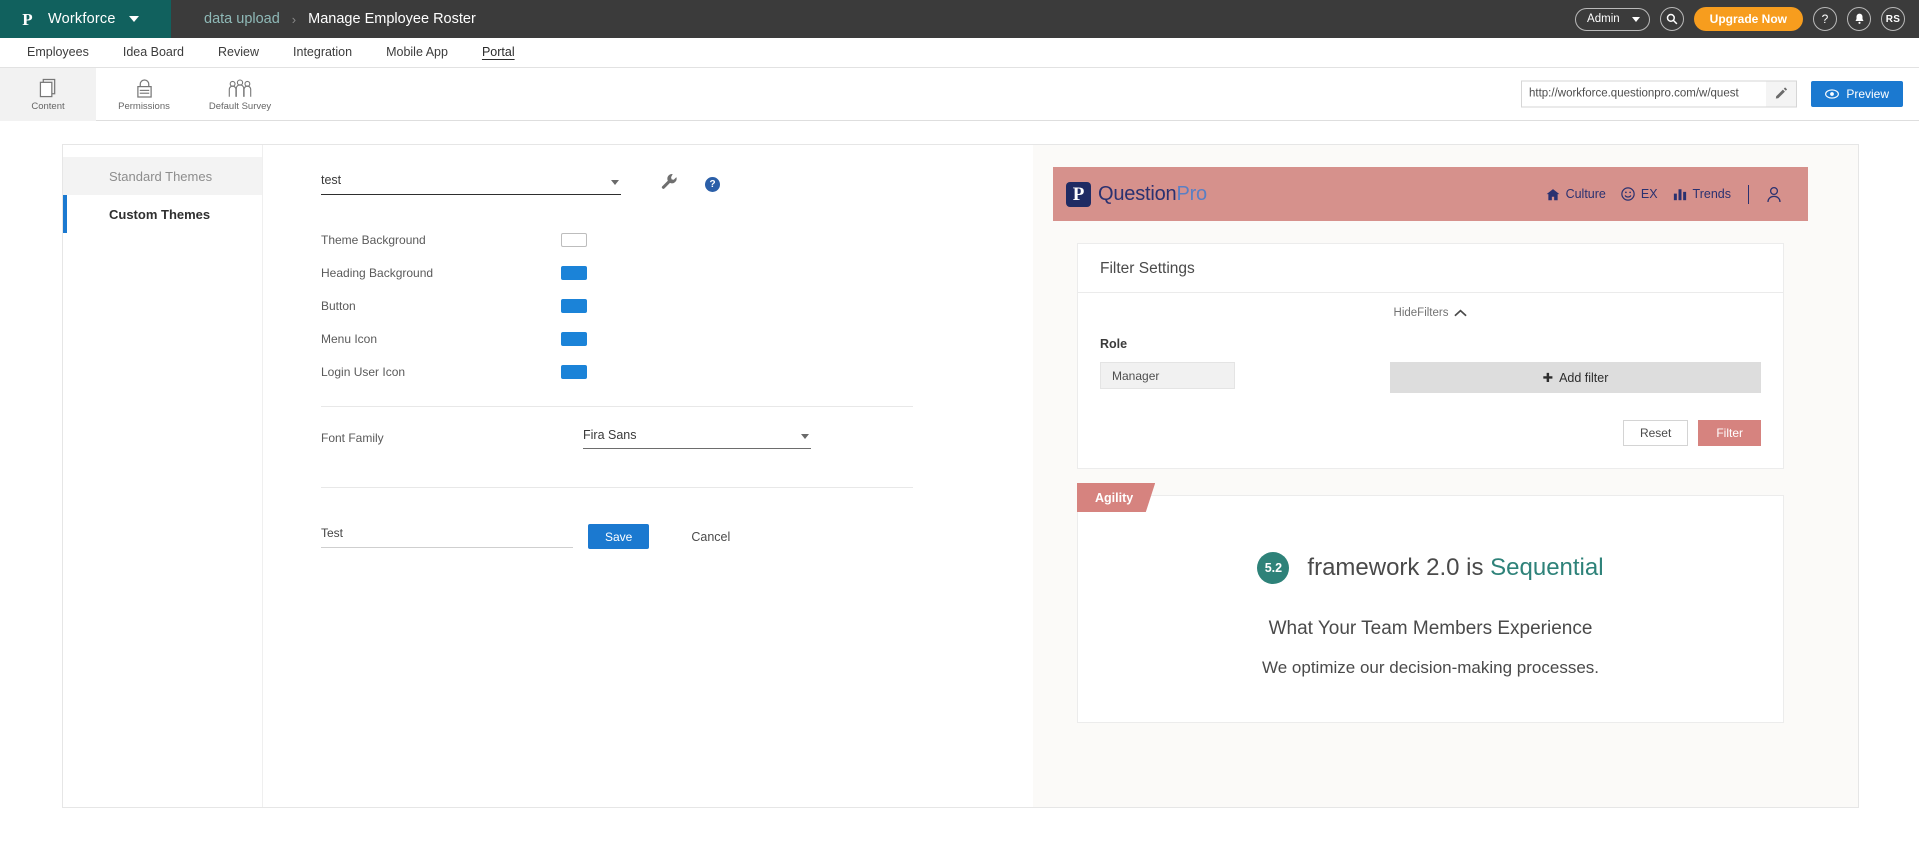  I want to click on filter-action-column: ✚ Add filter Reset Filter, so click(1563, 391).